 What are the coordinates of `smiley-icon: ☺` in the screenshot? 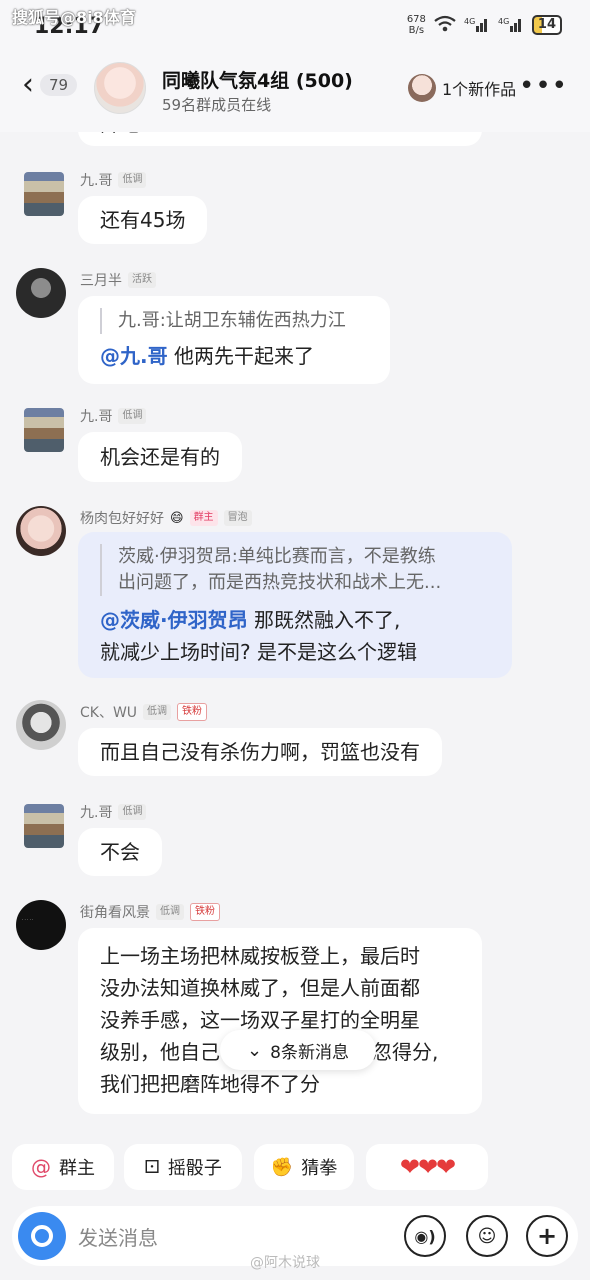 It's located at (487, 1236).